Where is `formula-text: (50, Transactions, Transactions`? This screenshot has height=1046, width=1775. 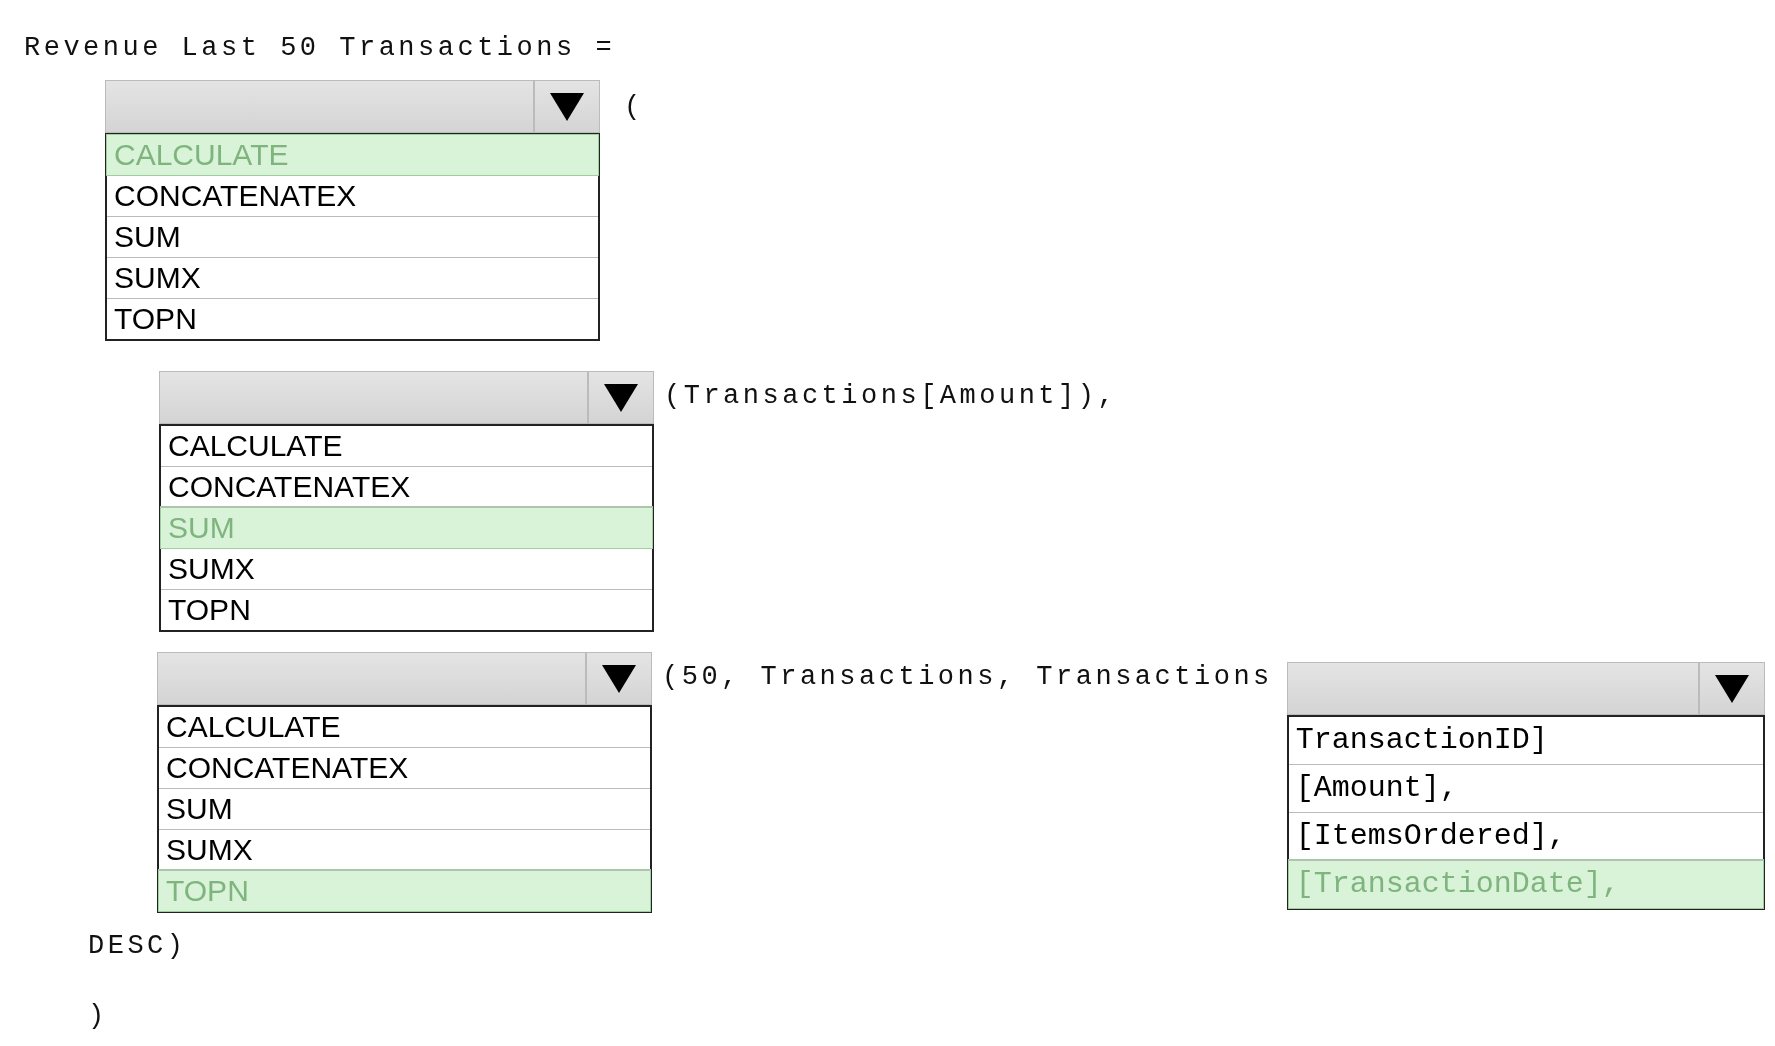
formula-text: (50, Transactions, Transactions is located at coordinates (967, 677).